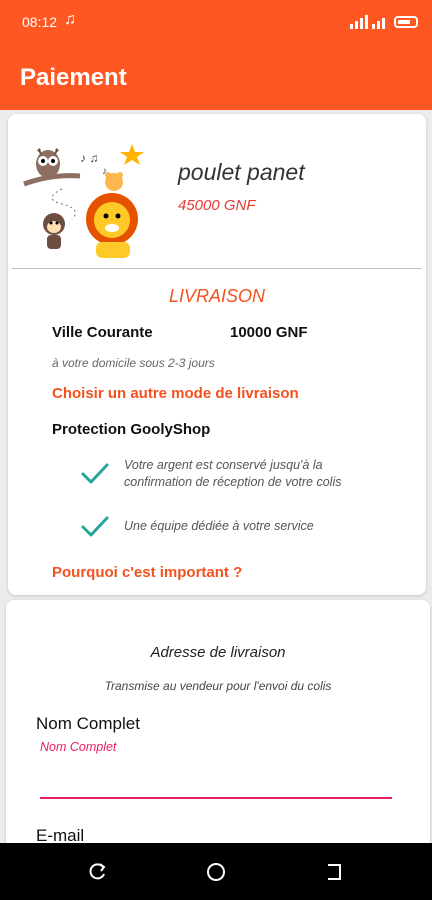 This screenshot has width=432, height=900. I want to click on system-nav-bar, so click(216, 871).